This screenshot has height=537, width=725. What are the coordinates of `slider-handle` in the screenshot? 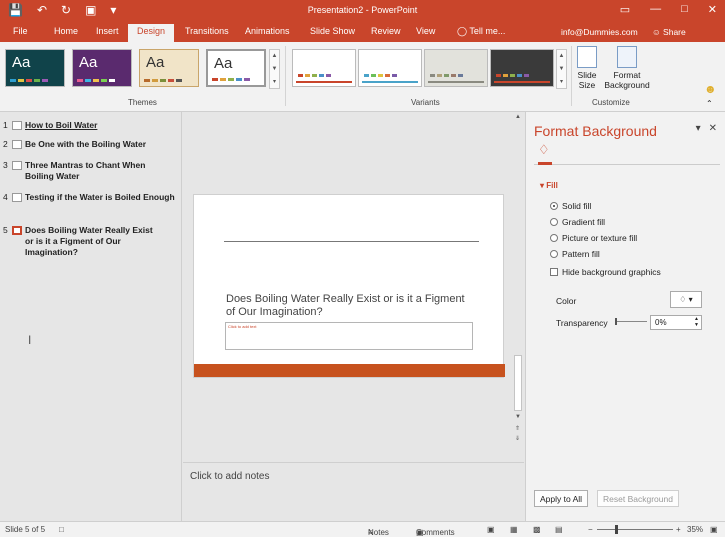 It's located at (616, 321).